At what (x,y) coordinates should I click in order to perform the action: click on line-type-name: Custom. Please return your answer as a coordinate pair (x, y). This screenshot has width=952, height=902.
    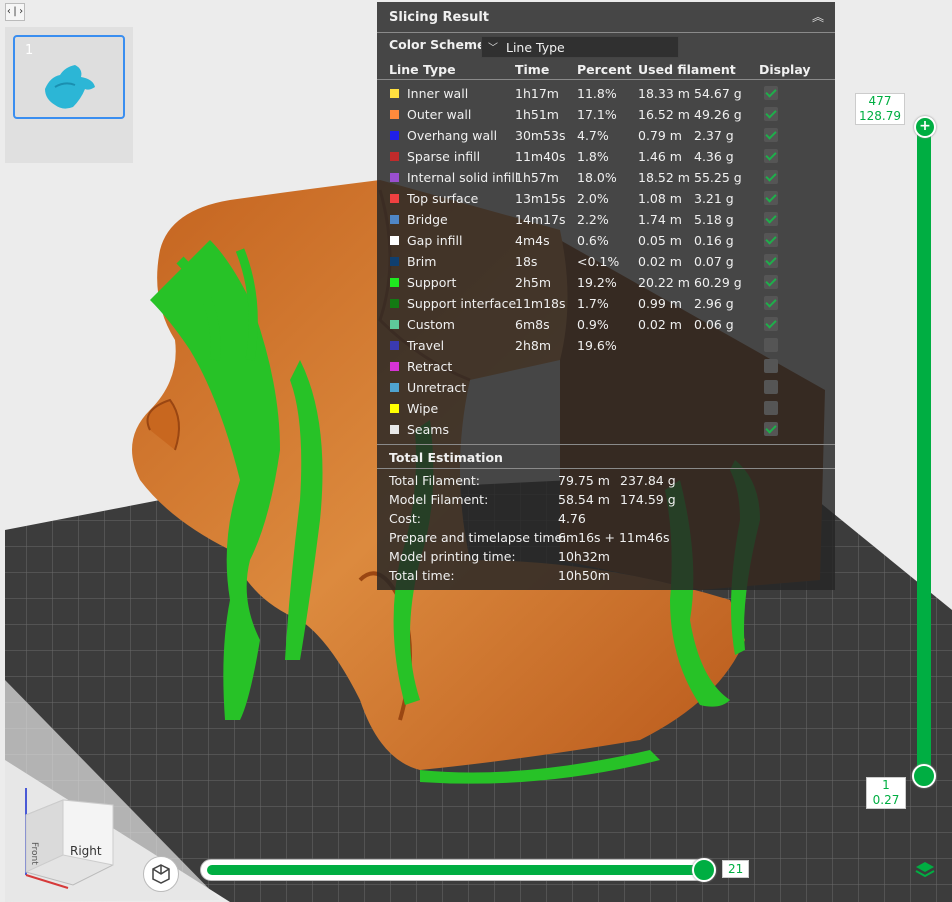
    Looking at the image, I should click on (431, 324).